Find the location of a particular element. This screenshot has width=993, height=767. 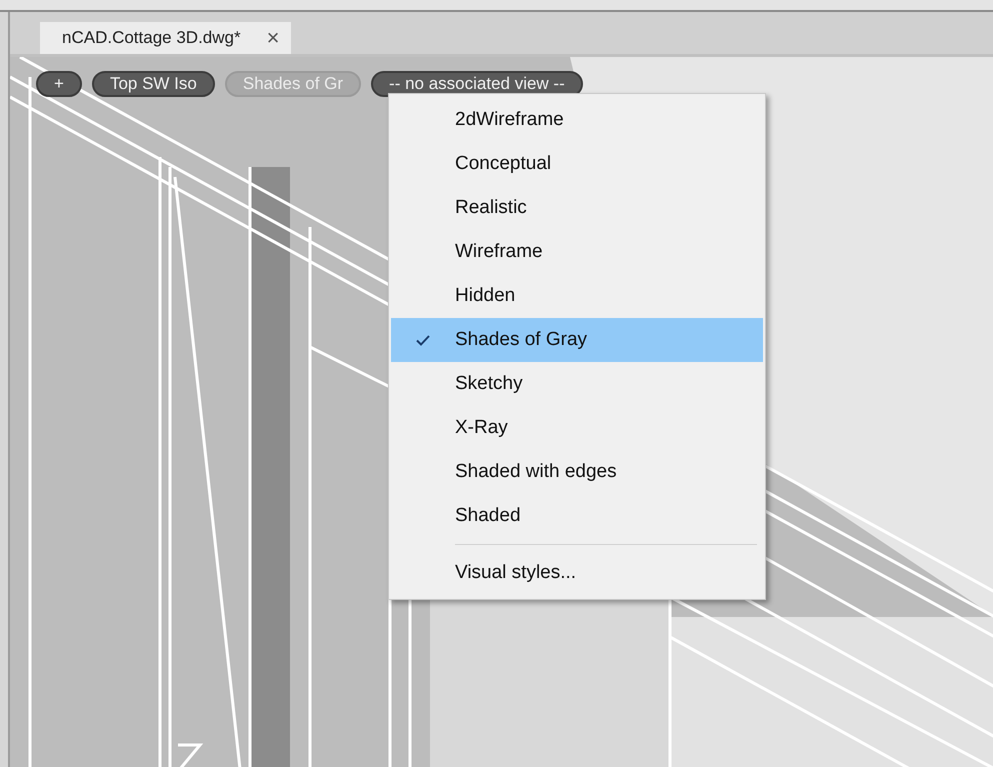

menu-item: Shades of Gray is located at coordinates (577, 340).